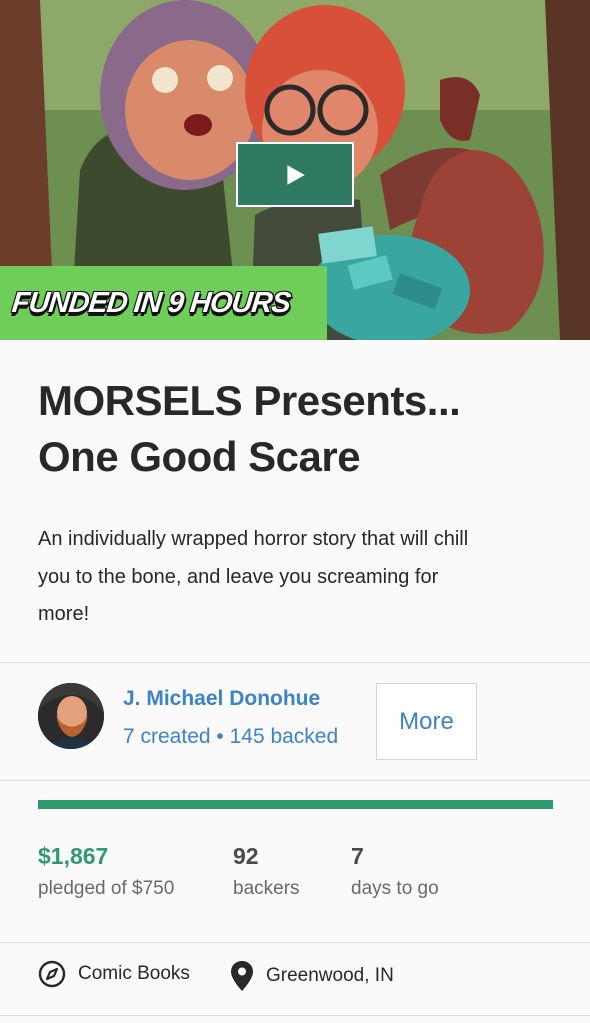 The image size is (590, 1023). Describe the element at coordinates (242, 976) in the screenshot. I see `location-pin-icon` at that location.